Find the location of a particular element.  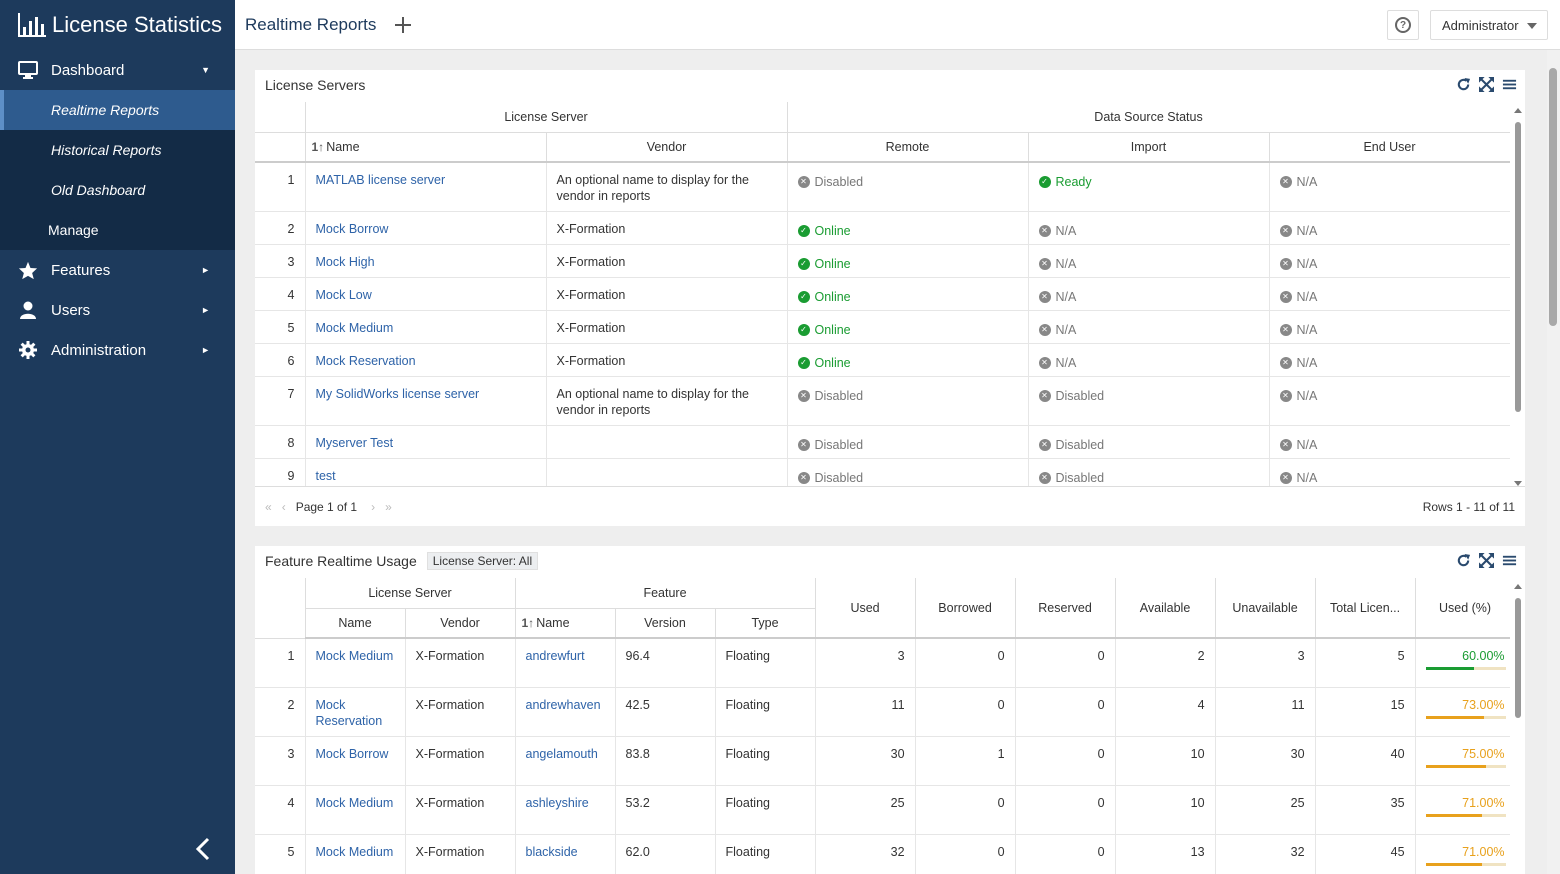

table-row: 3 Mock High X-Formation ✓ Online ✕ N/A ✕ N/A is located at coordinates (882, 261).